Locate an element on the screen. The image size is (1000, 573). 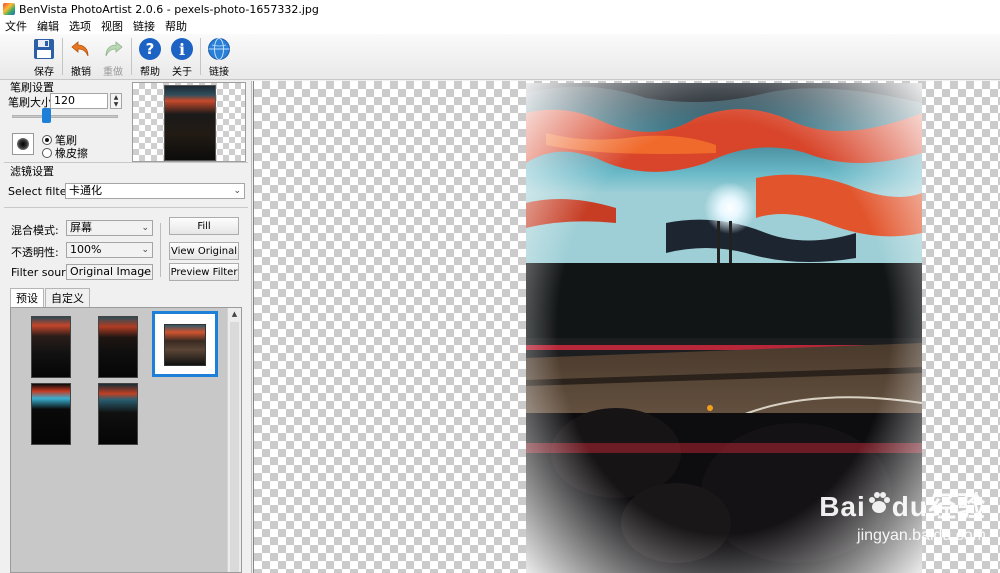
spin-up-icon: ▲ is located at coordinates (116, 97).